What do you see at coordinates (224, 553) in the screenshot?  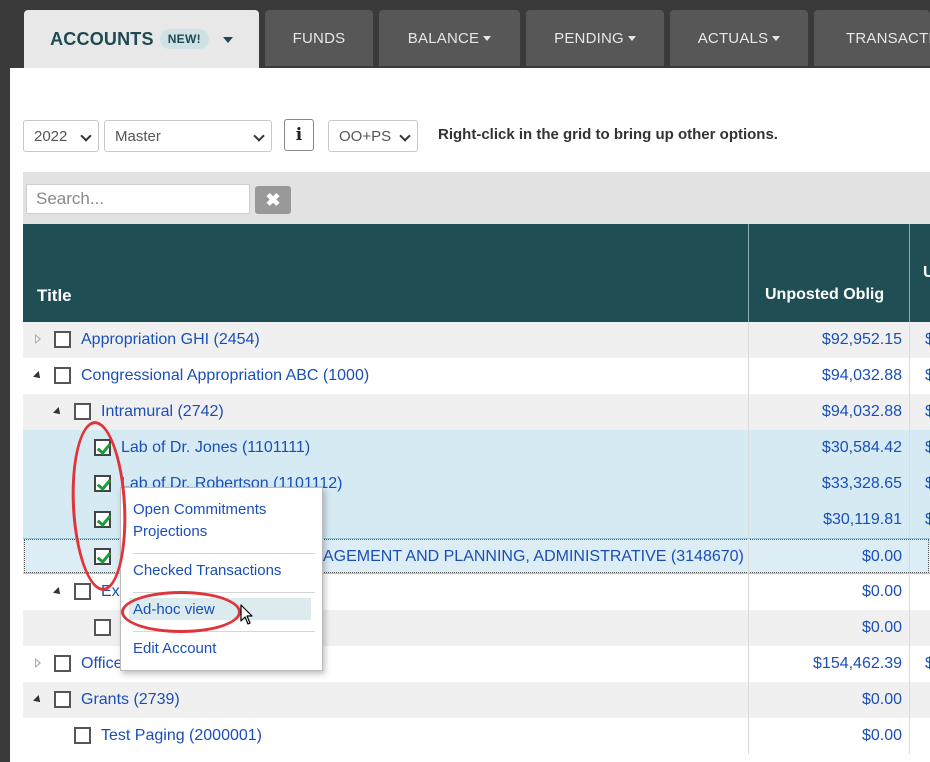 I see `menu-divider` at bounding box center [224, 553].